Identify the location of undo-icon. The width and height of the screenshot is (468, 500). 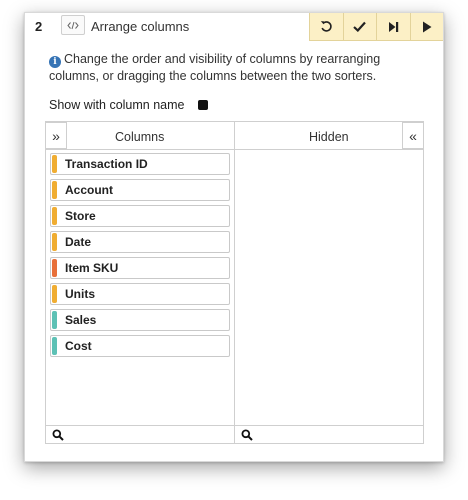
(326, 26).